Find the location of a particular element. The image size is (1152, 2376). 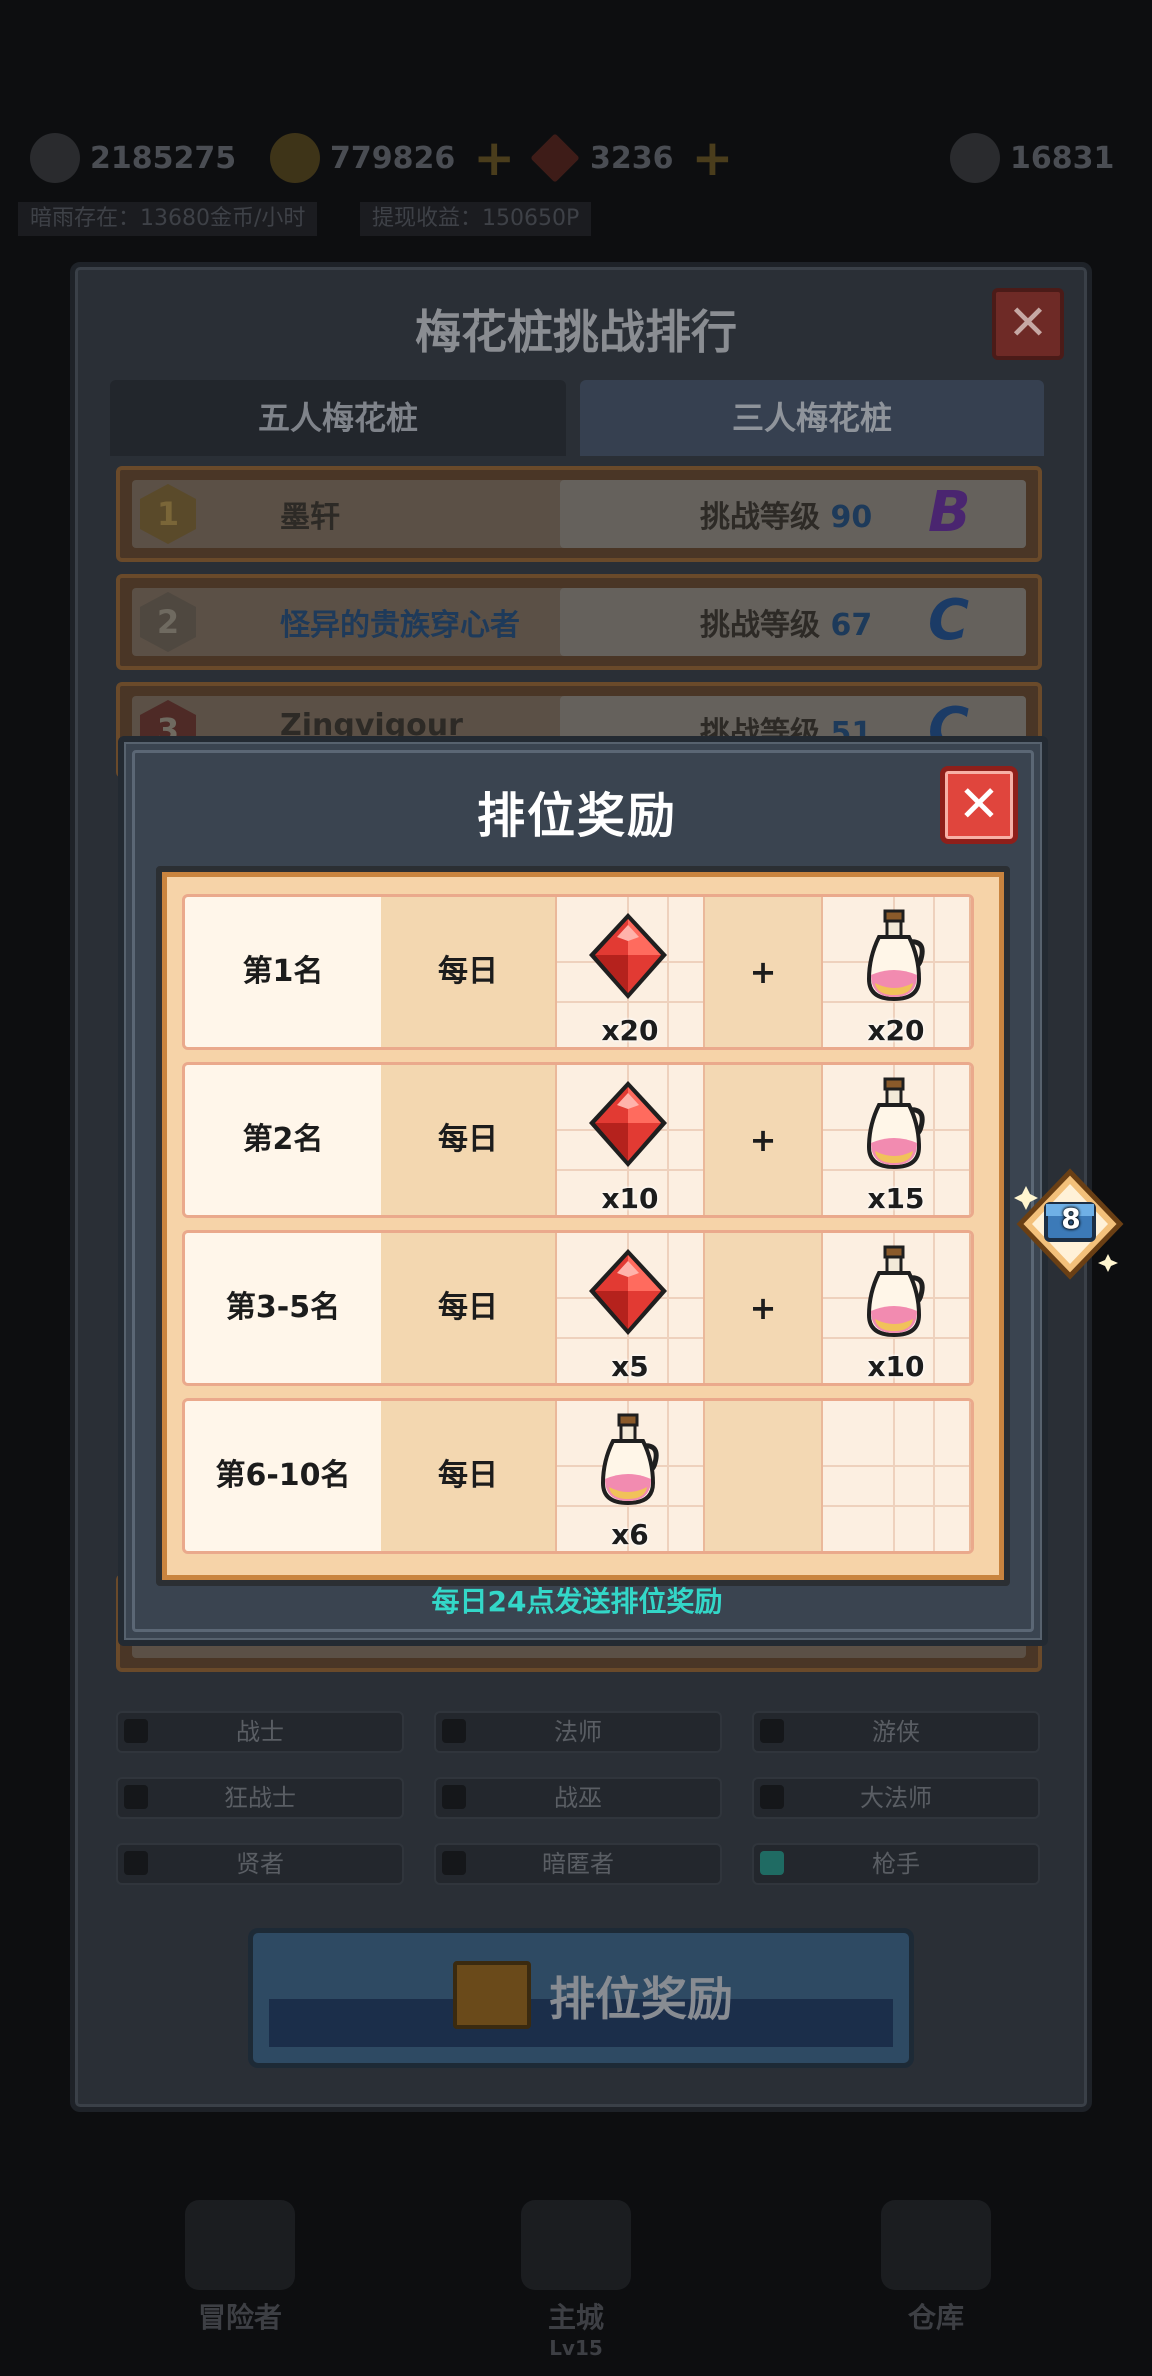

rank-reward-button: 排位奖励 is located at coordinates (581, 1998).